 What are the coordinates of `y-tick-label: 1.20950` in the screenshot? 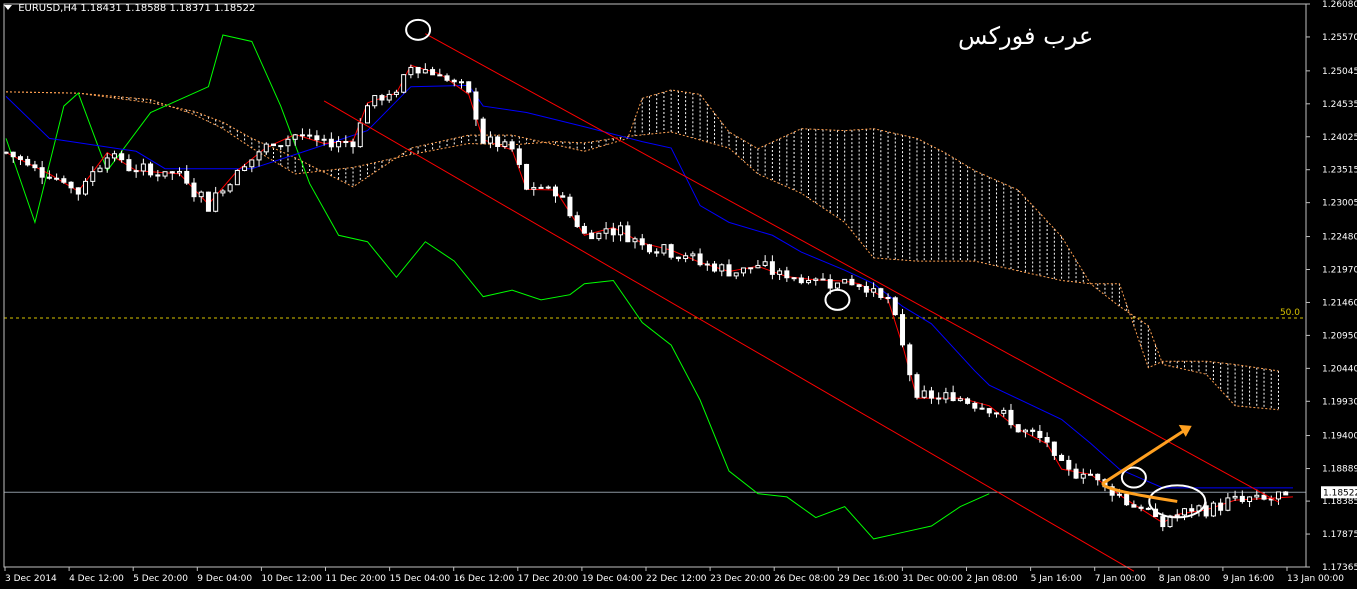 It's located at (1339, 336).